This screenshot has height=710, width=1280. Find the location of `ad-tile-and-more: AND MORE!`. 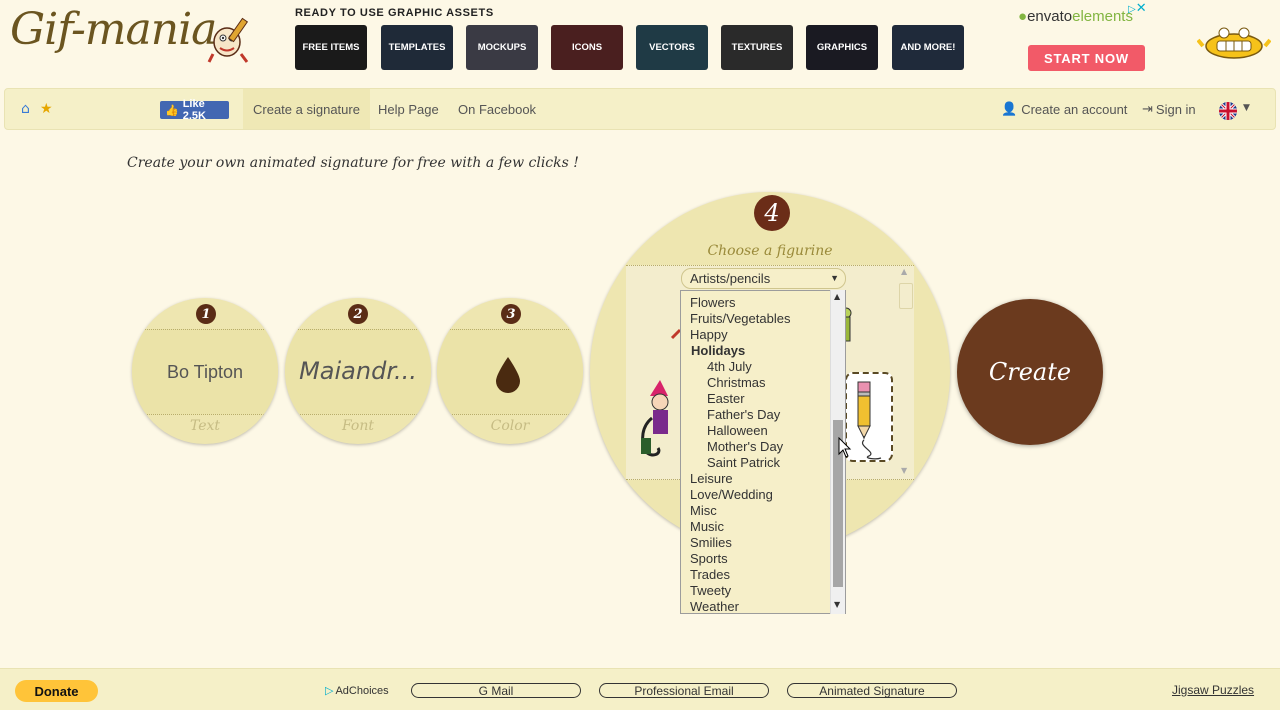

ad-tile-and-more: AND MORE! is located at coordinates (928, 47).